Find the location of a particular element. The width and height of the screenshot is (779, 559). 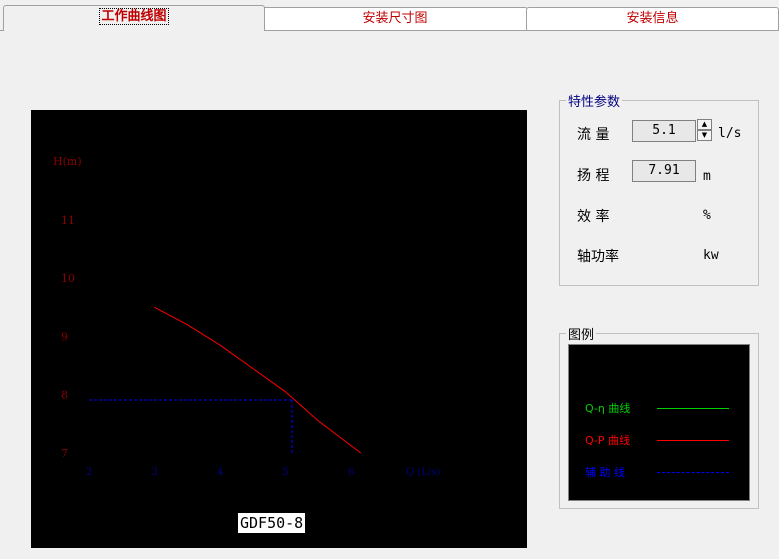

shaft-power-label: 轴功率 is located at coordinates (598, 257).